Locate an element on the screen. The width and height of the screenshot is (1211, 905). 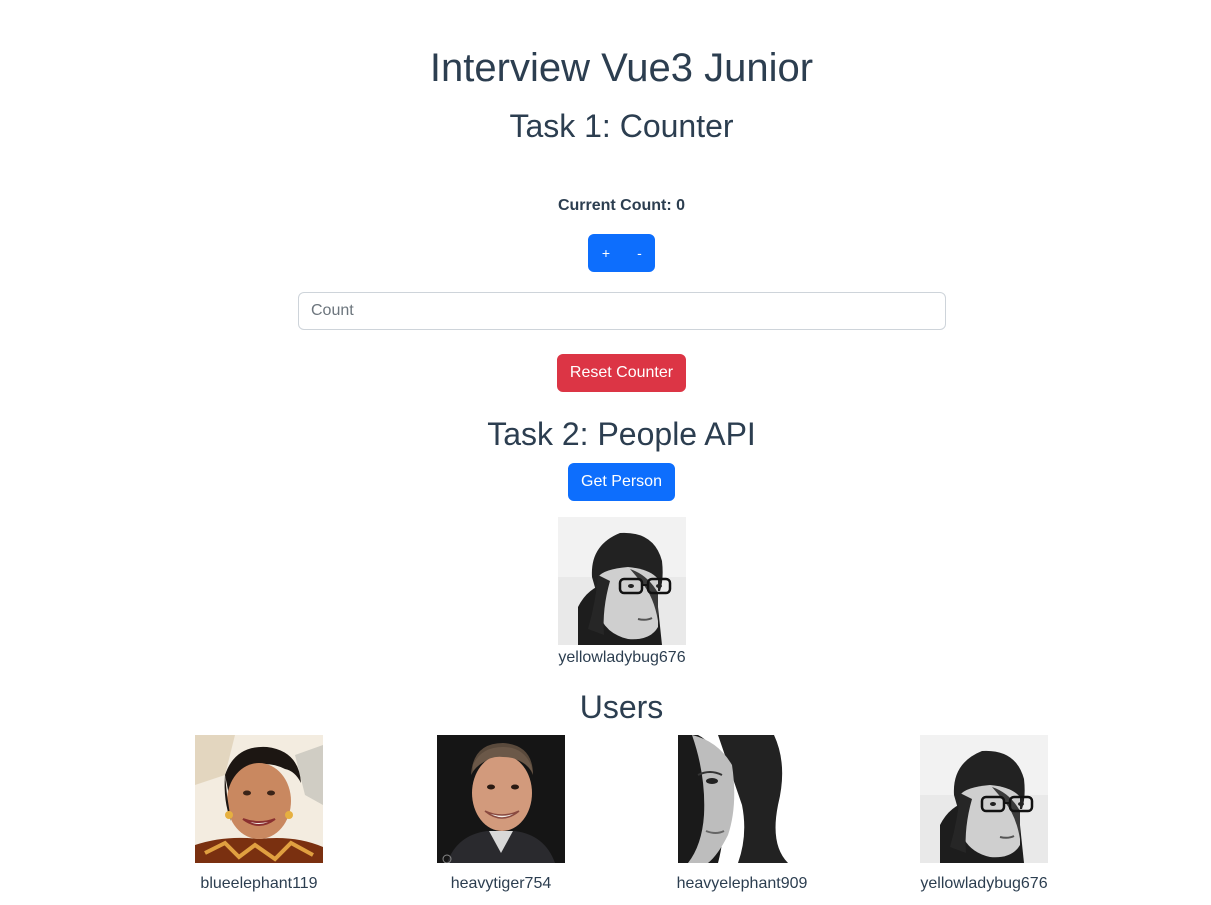
task2-heading: Task 2: People API is located at coordinates (621, 434).